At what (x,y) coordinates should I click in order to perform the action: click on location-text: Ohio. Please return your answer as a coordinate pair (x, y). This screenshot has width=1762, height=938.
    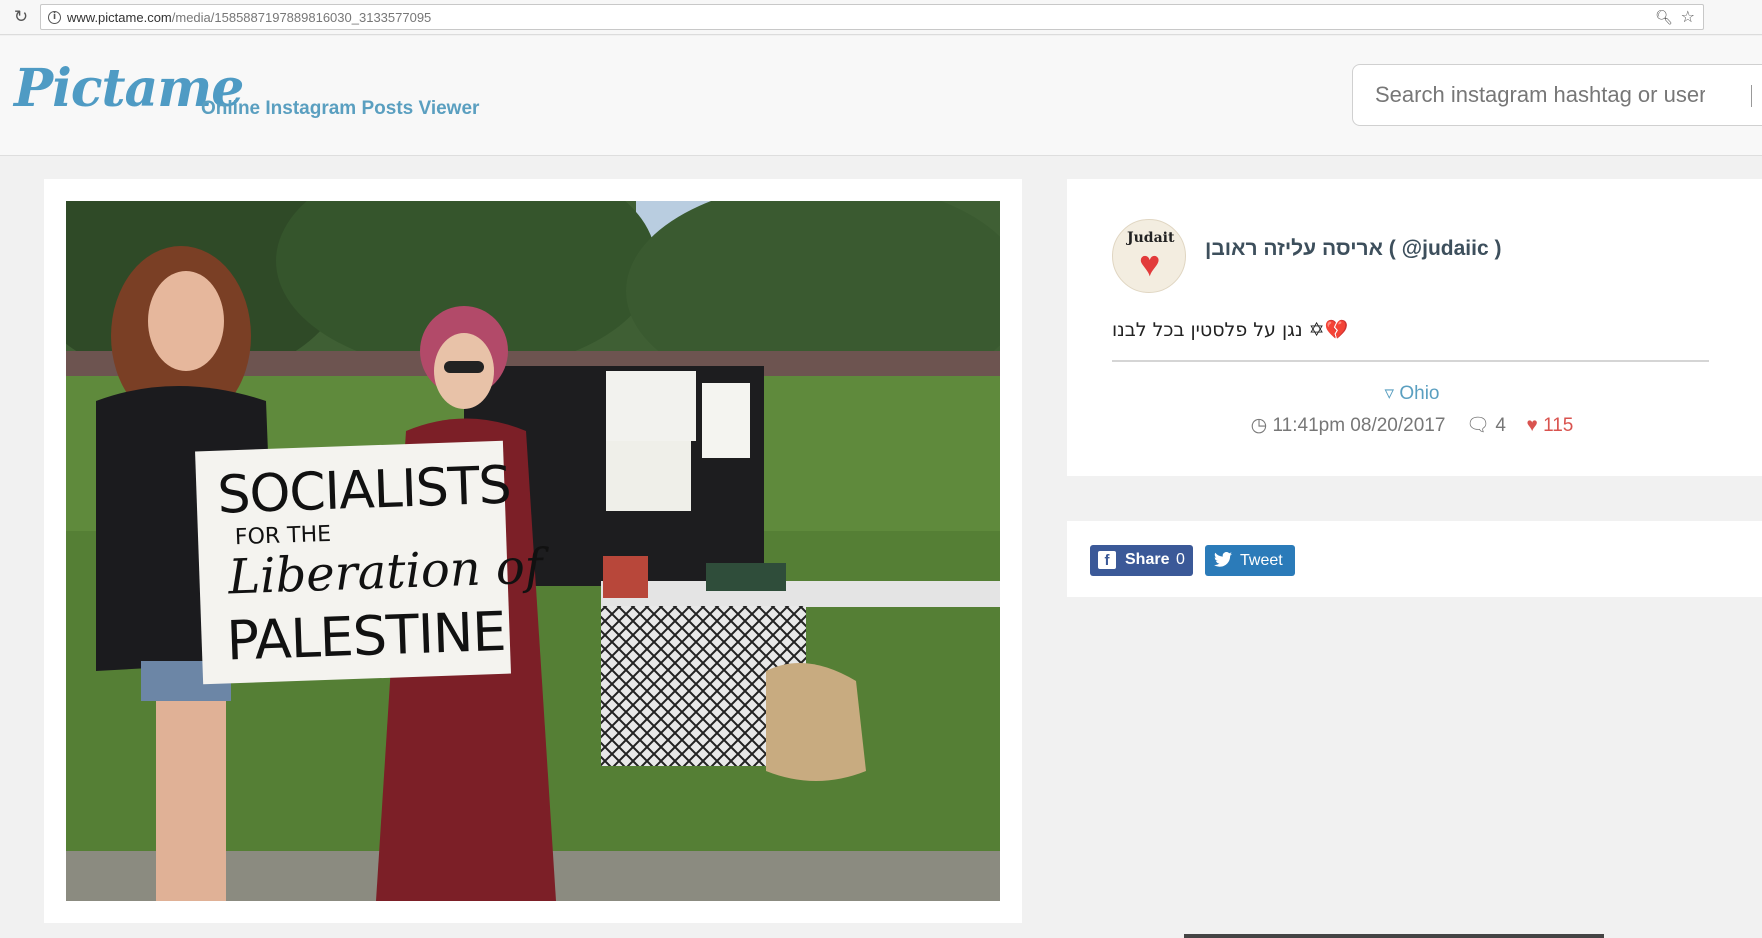
    Looking at the image, I should click on (1419, 393).